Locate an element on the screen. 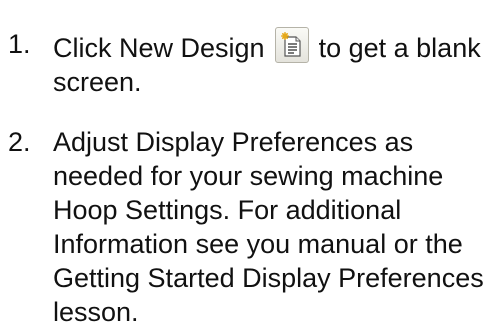  step-1-number: 1. is located at coordinates (19, 44).